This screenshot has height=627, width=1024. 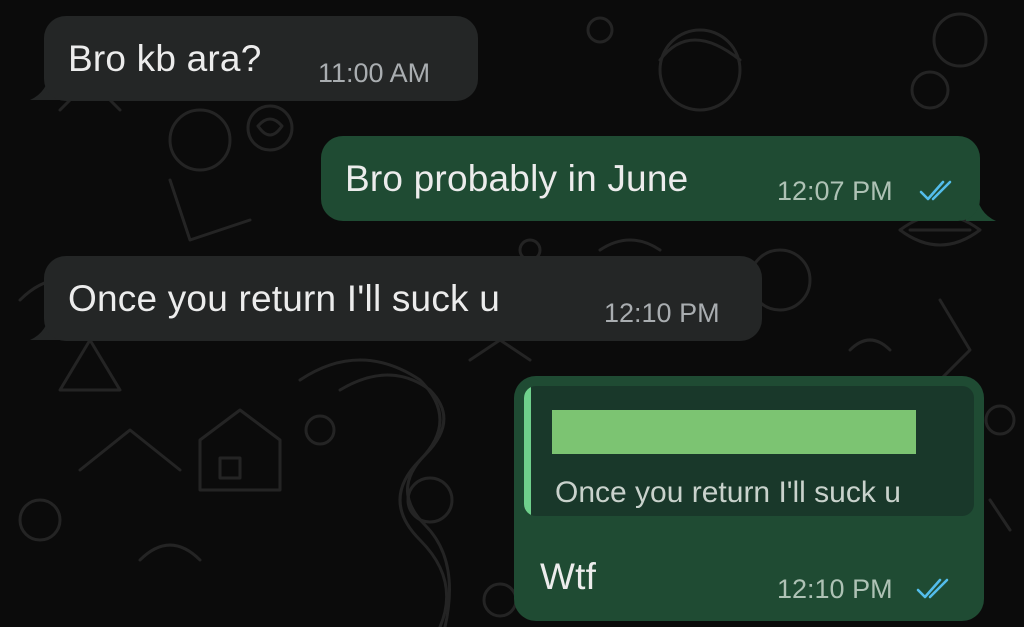 I want to click on quoted-message: Once you return I'll suck u, so click(x=749, y=451).